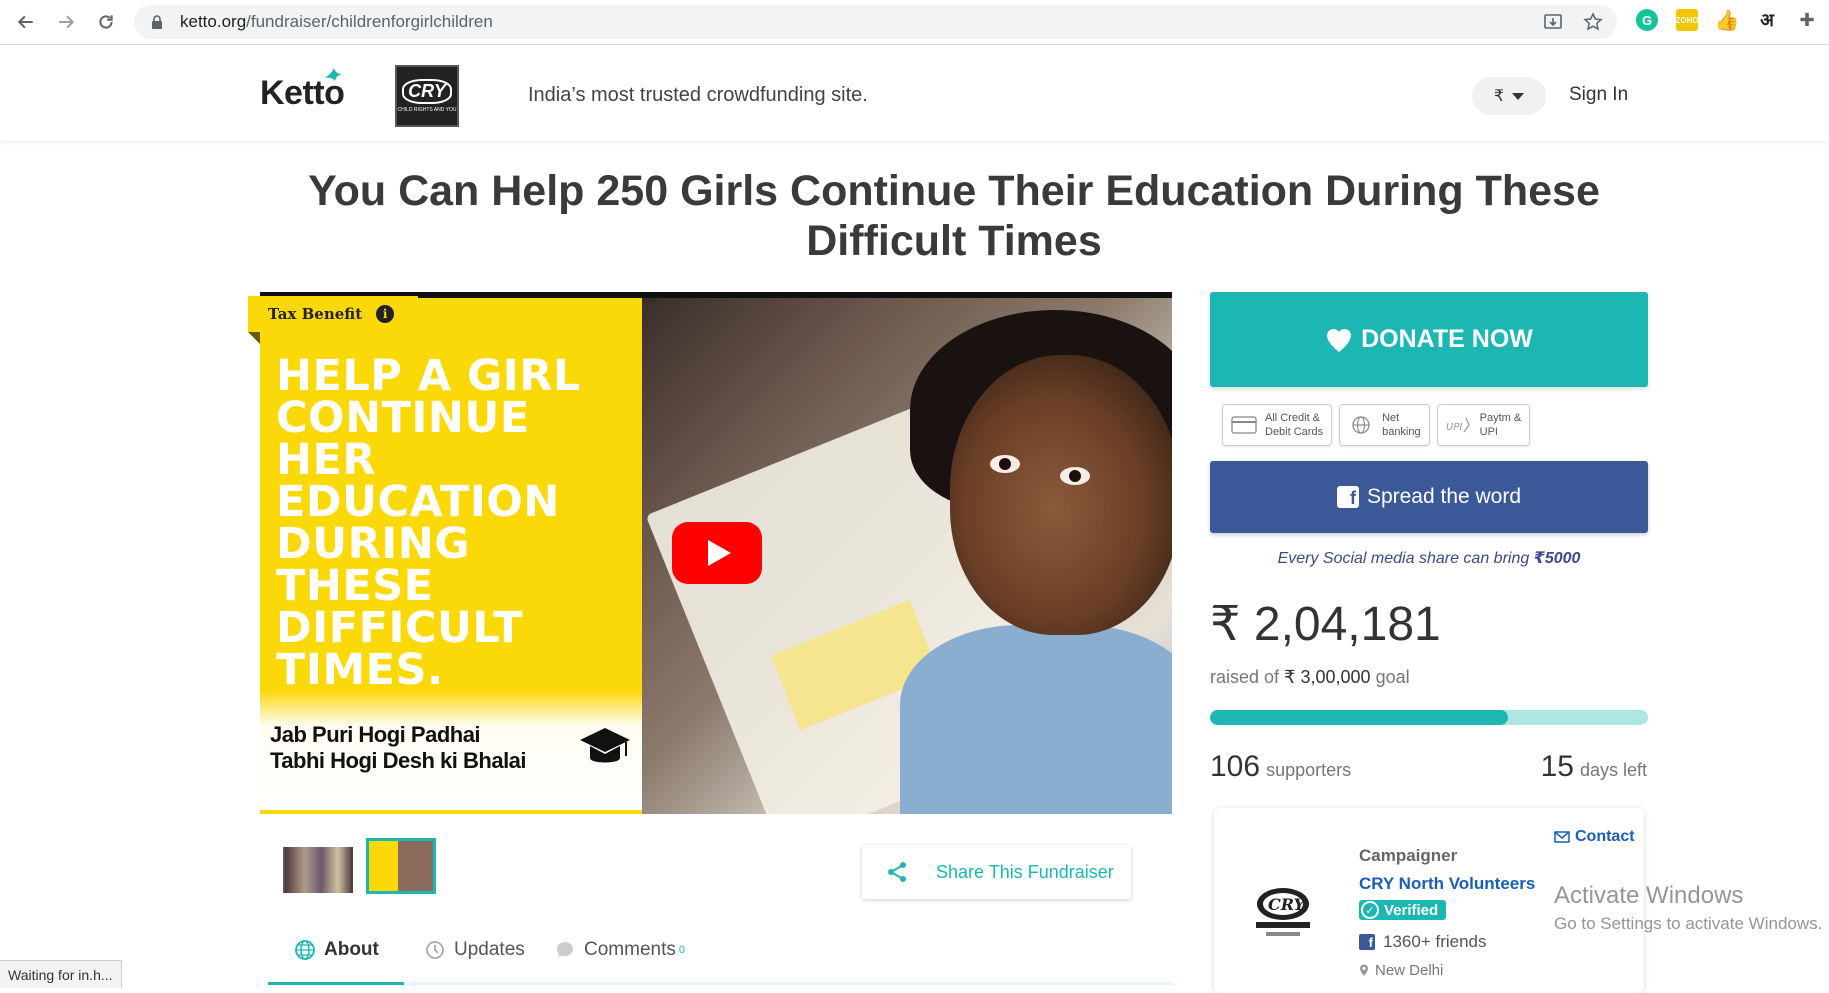 This screenshot has height=993, width=1829. Describe the element at coordinates (1518, 96) in the screenshot. I see `chevron-down-icon` at that location.